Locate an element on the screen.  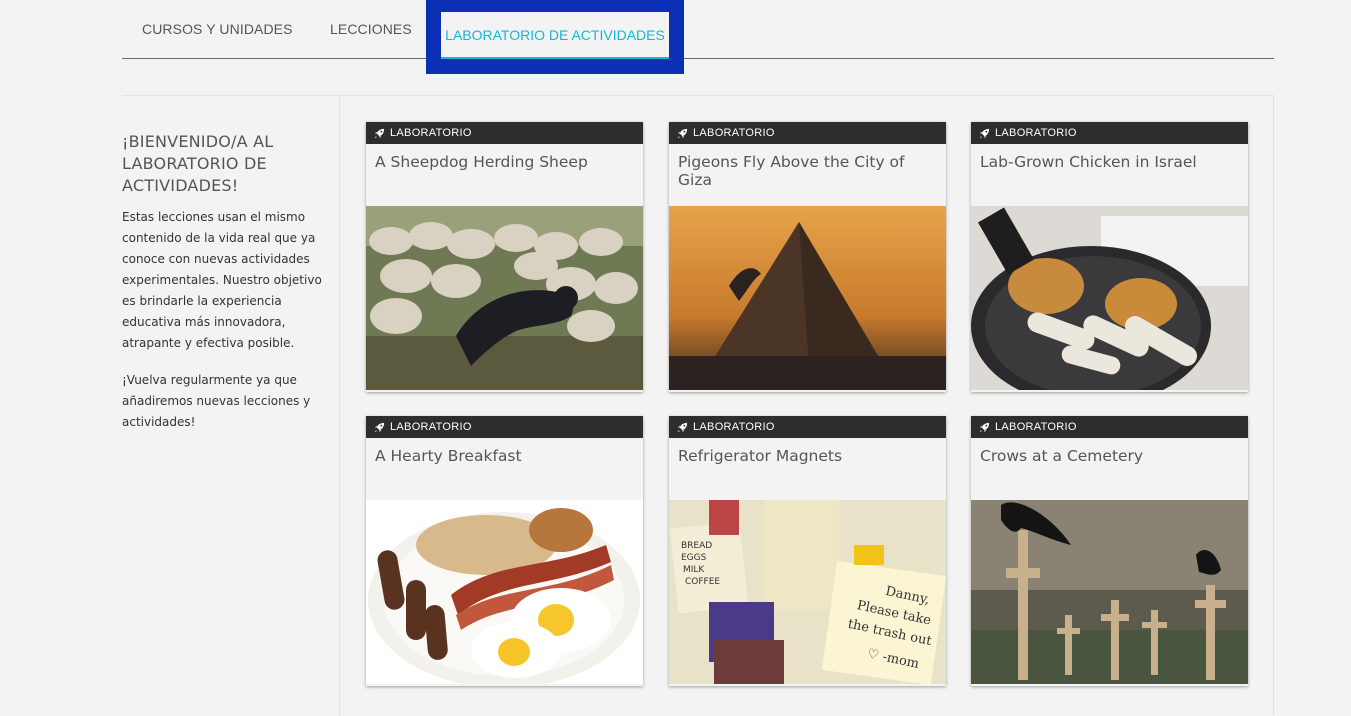
sheepdog-photo is located at coordinates (504, 298).